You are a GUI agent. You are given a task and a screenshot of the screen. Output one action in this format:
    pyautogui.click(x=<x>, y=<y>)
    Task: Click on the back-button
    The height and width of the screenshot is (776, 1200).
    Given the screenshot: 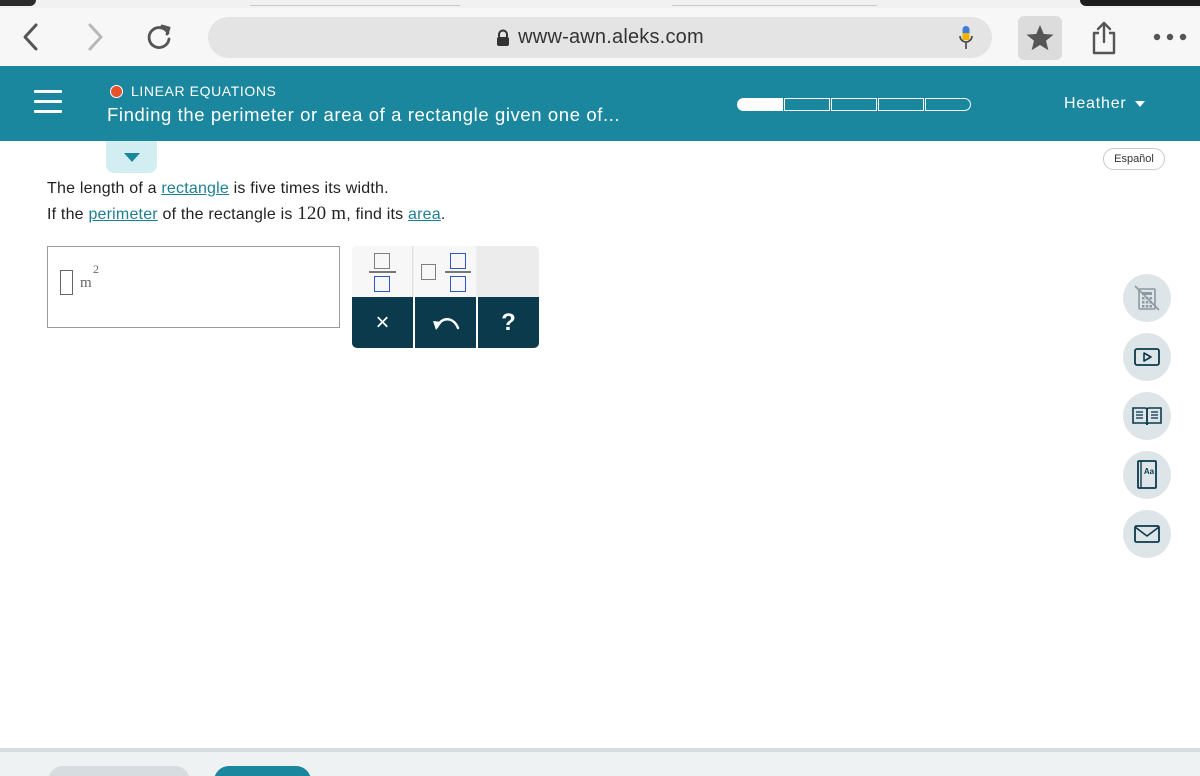 What is the action you would take?
    pyautogui.click(x=31, y=37)
    